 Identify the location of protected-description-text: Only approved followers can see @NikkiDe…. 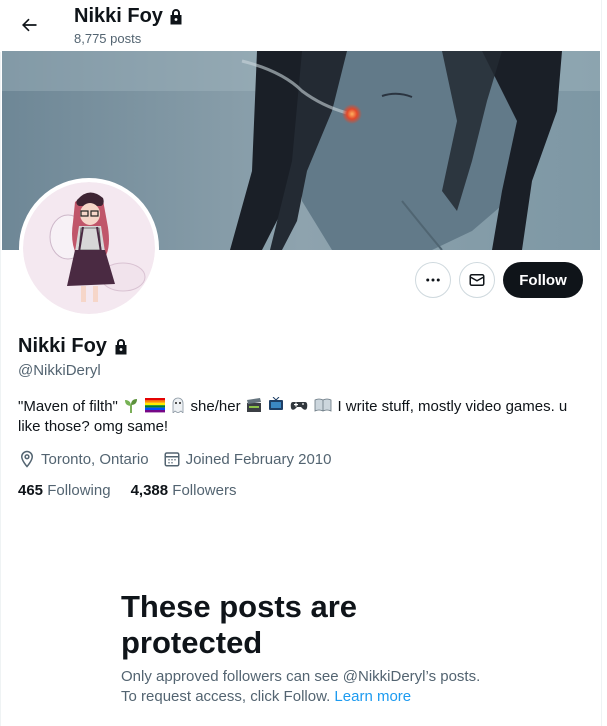
(301, 686).